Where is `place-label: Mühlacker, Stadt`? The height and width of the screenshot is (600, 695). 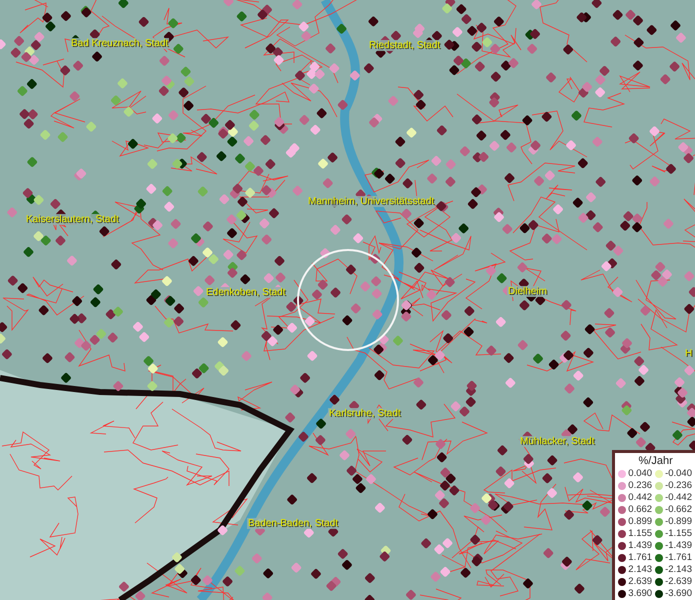 place-label: Mühlacker, Stadt is located at coordinates (557, 441).